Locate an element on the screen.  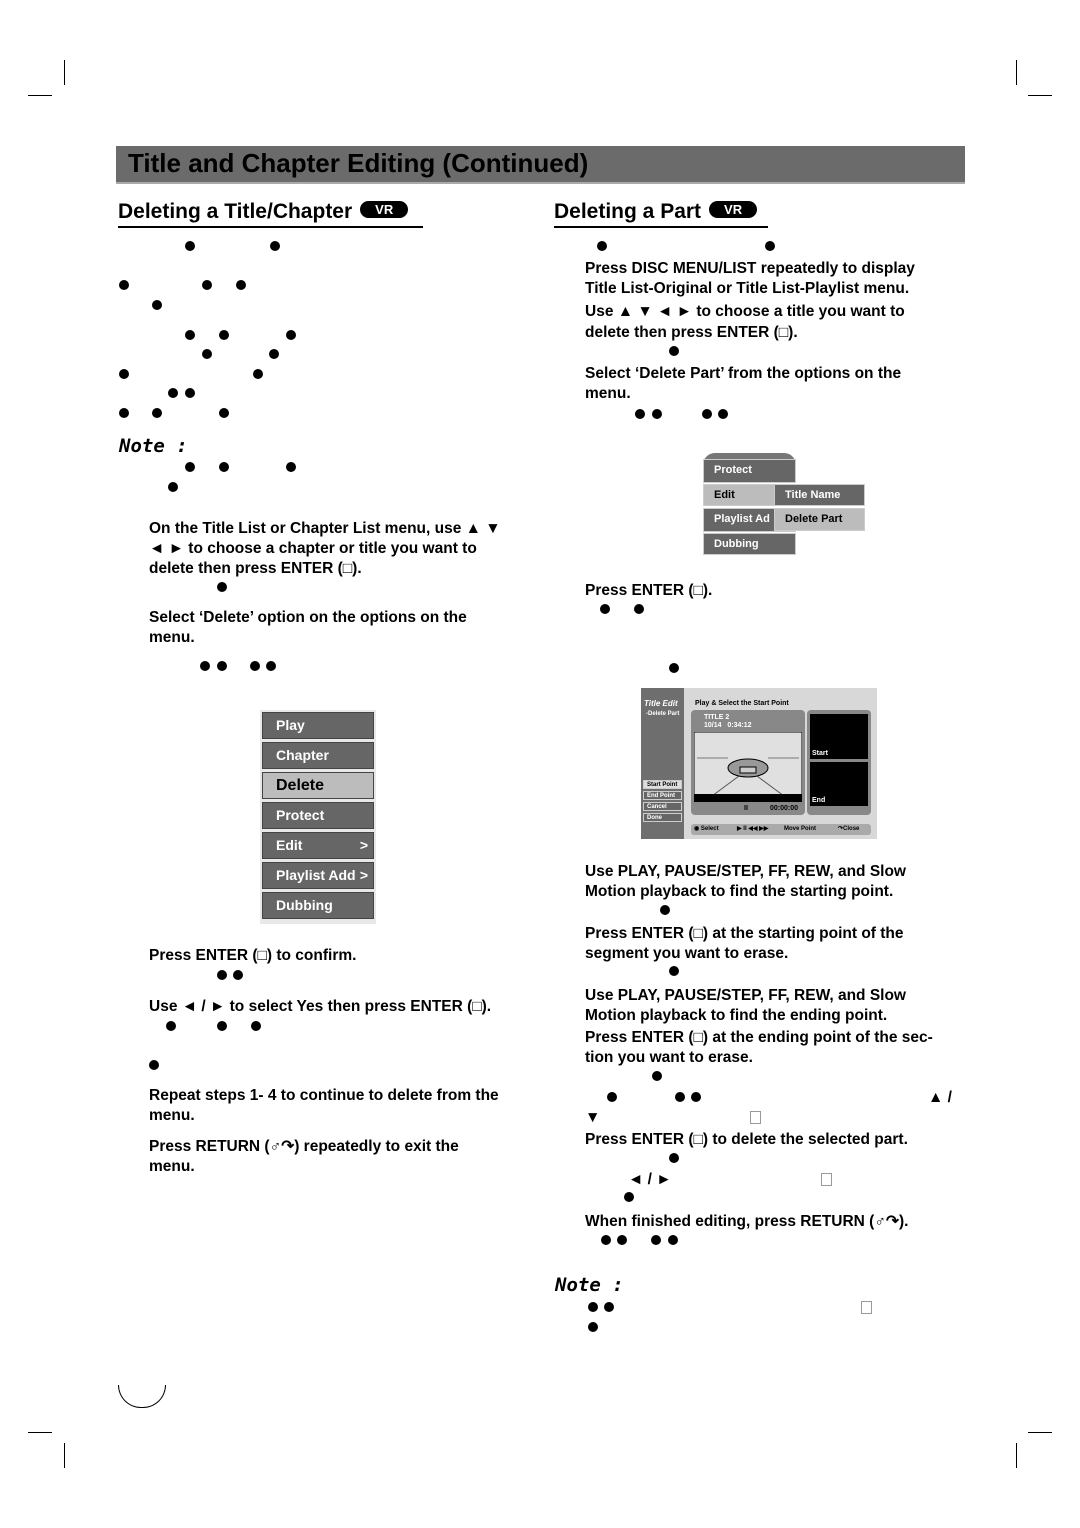
instruction-text: Use PLAY, PAUSE/STEP, FF, REW, and Slow is located at coordinates (745, 871).